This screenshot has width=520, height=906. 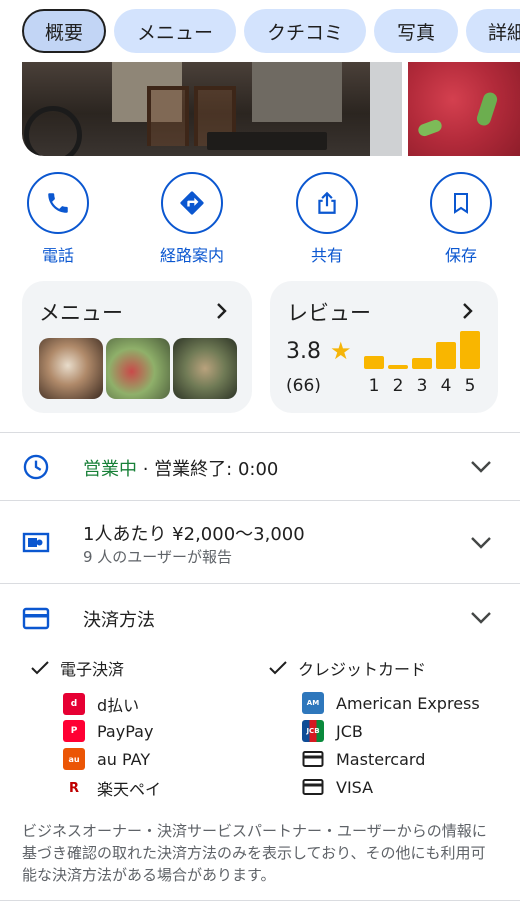 I want to click on d-barai-logo-icon: d, so click(x=74, y=704).